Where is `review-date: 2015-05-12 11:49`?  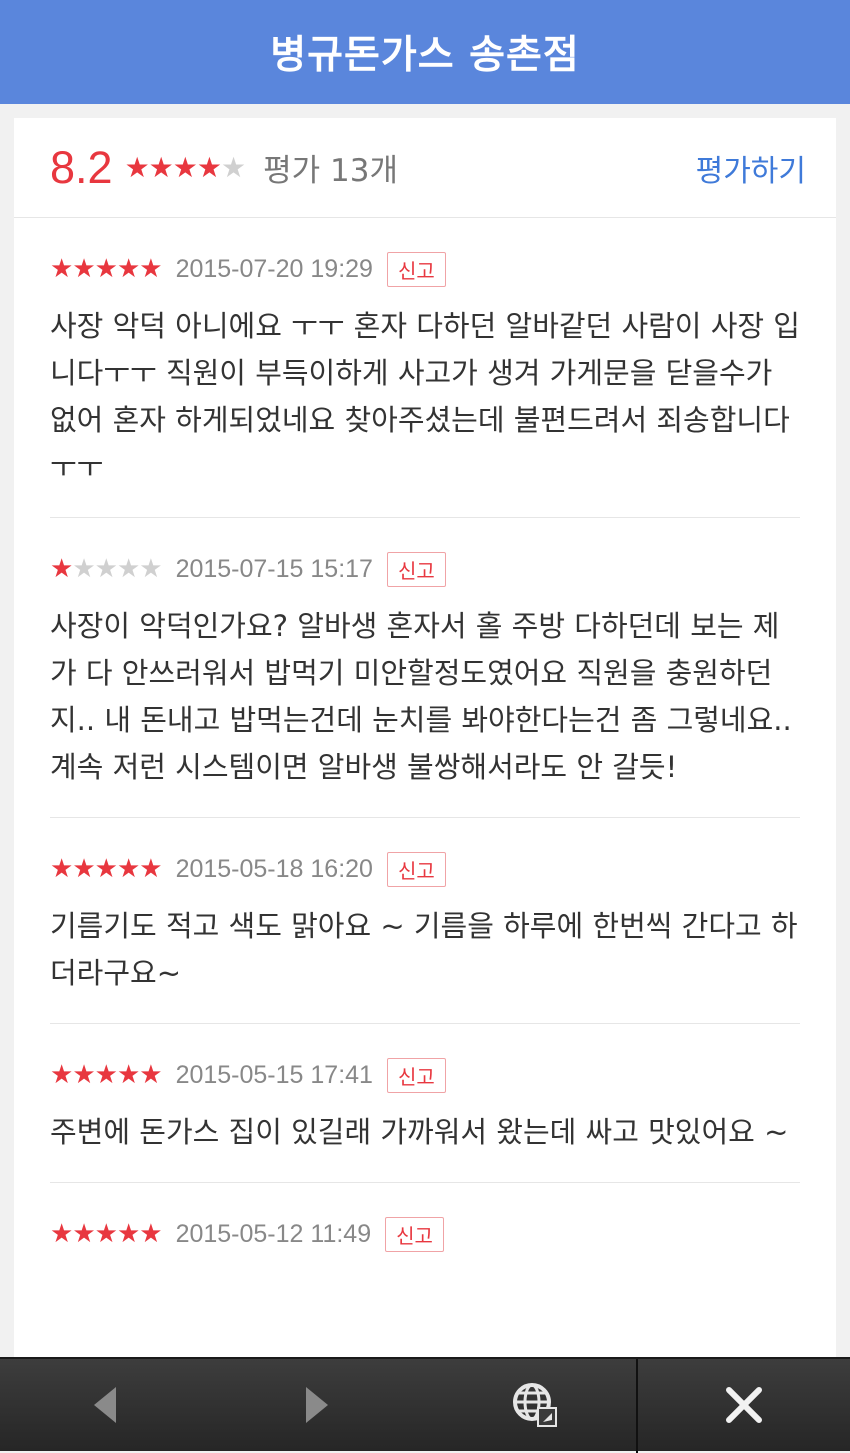 review-date: 2015-05-12 11:49 is located at coordinates (273, 1233).